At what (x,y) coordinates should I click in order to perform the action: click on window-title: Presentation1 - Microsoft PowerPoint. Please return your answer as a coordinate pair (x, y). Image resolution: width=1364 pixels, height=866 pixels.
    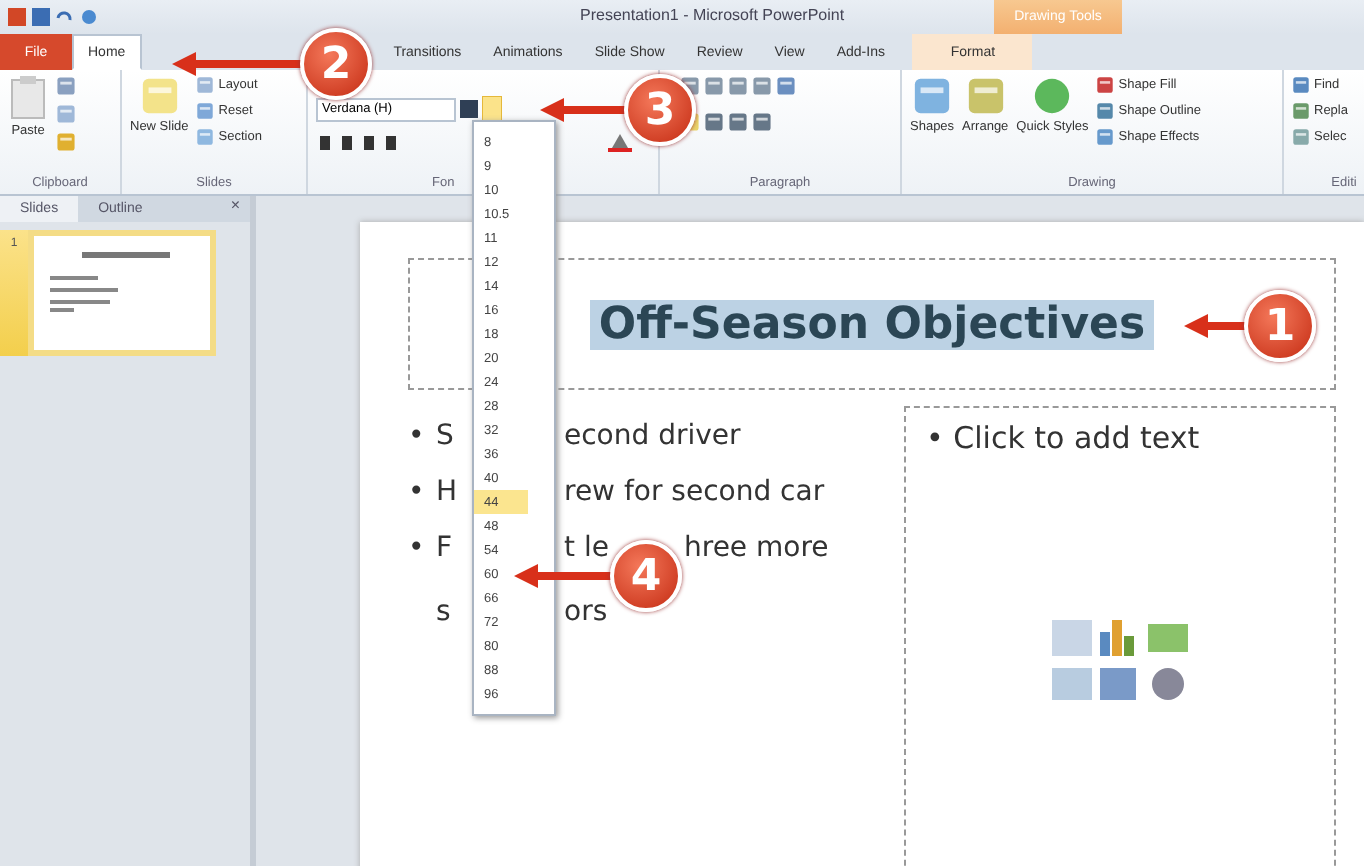
    Looking at the image, I should click on (712, 15).